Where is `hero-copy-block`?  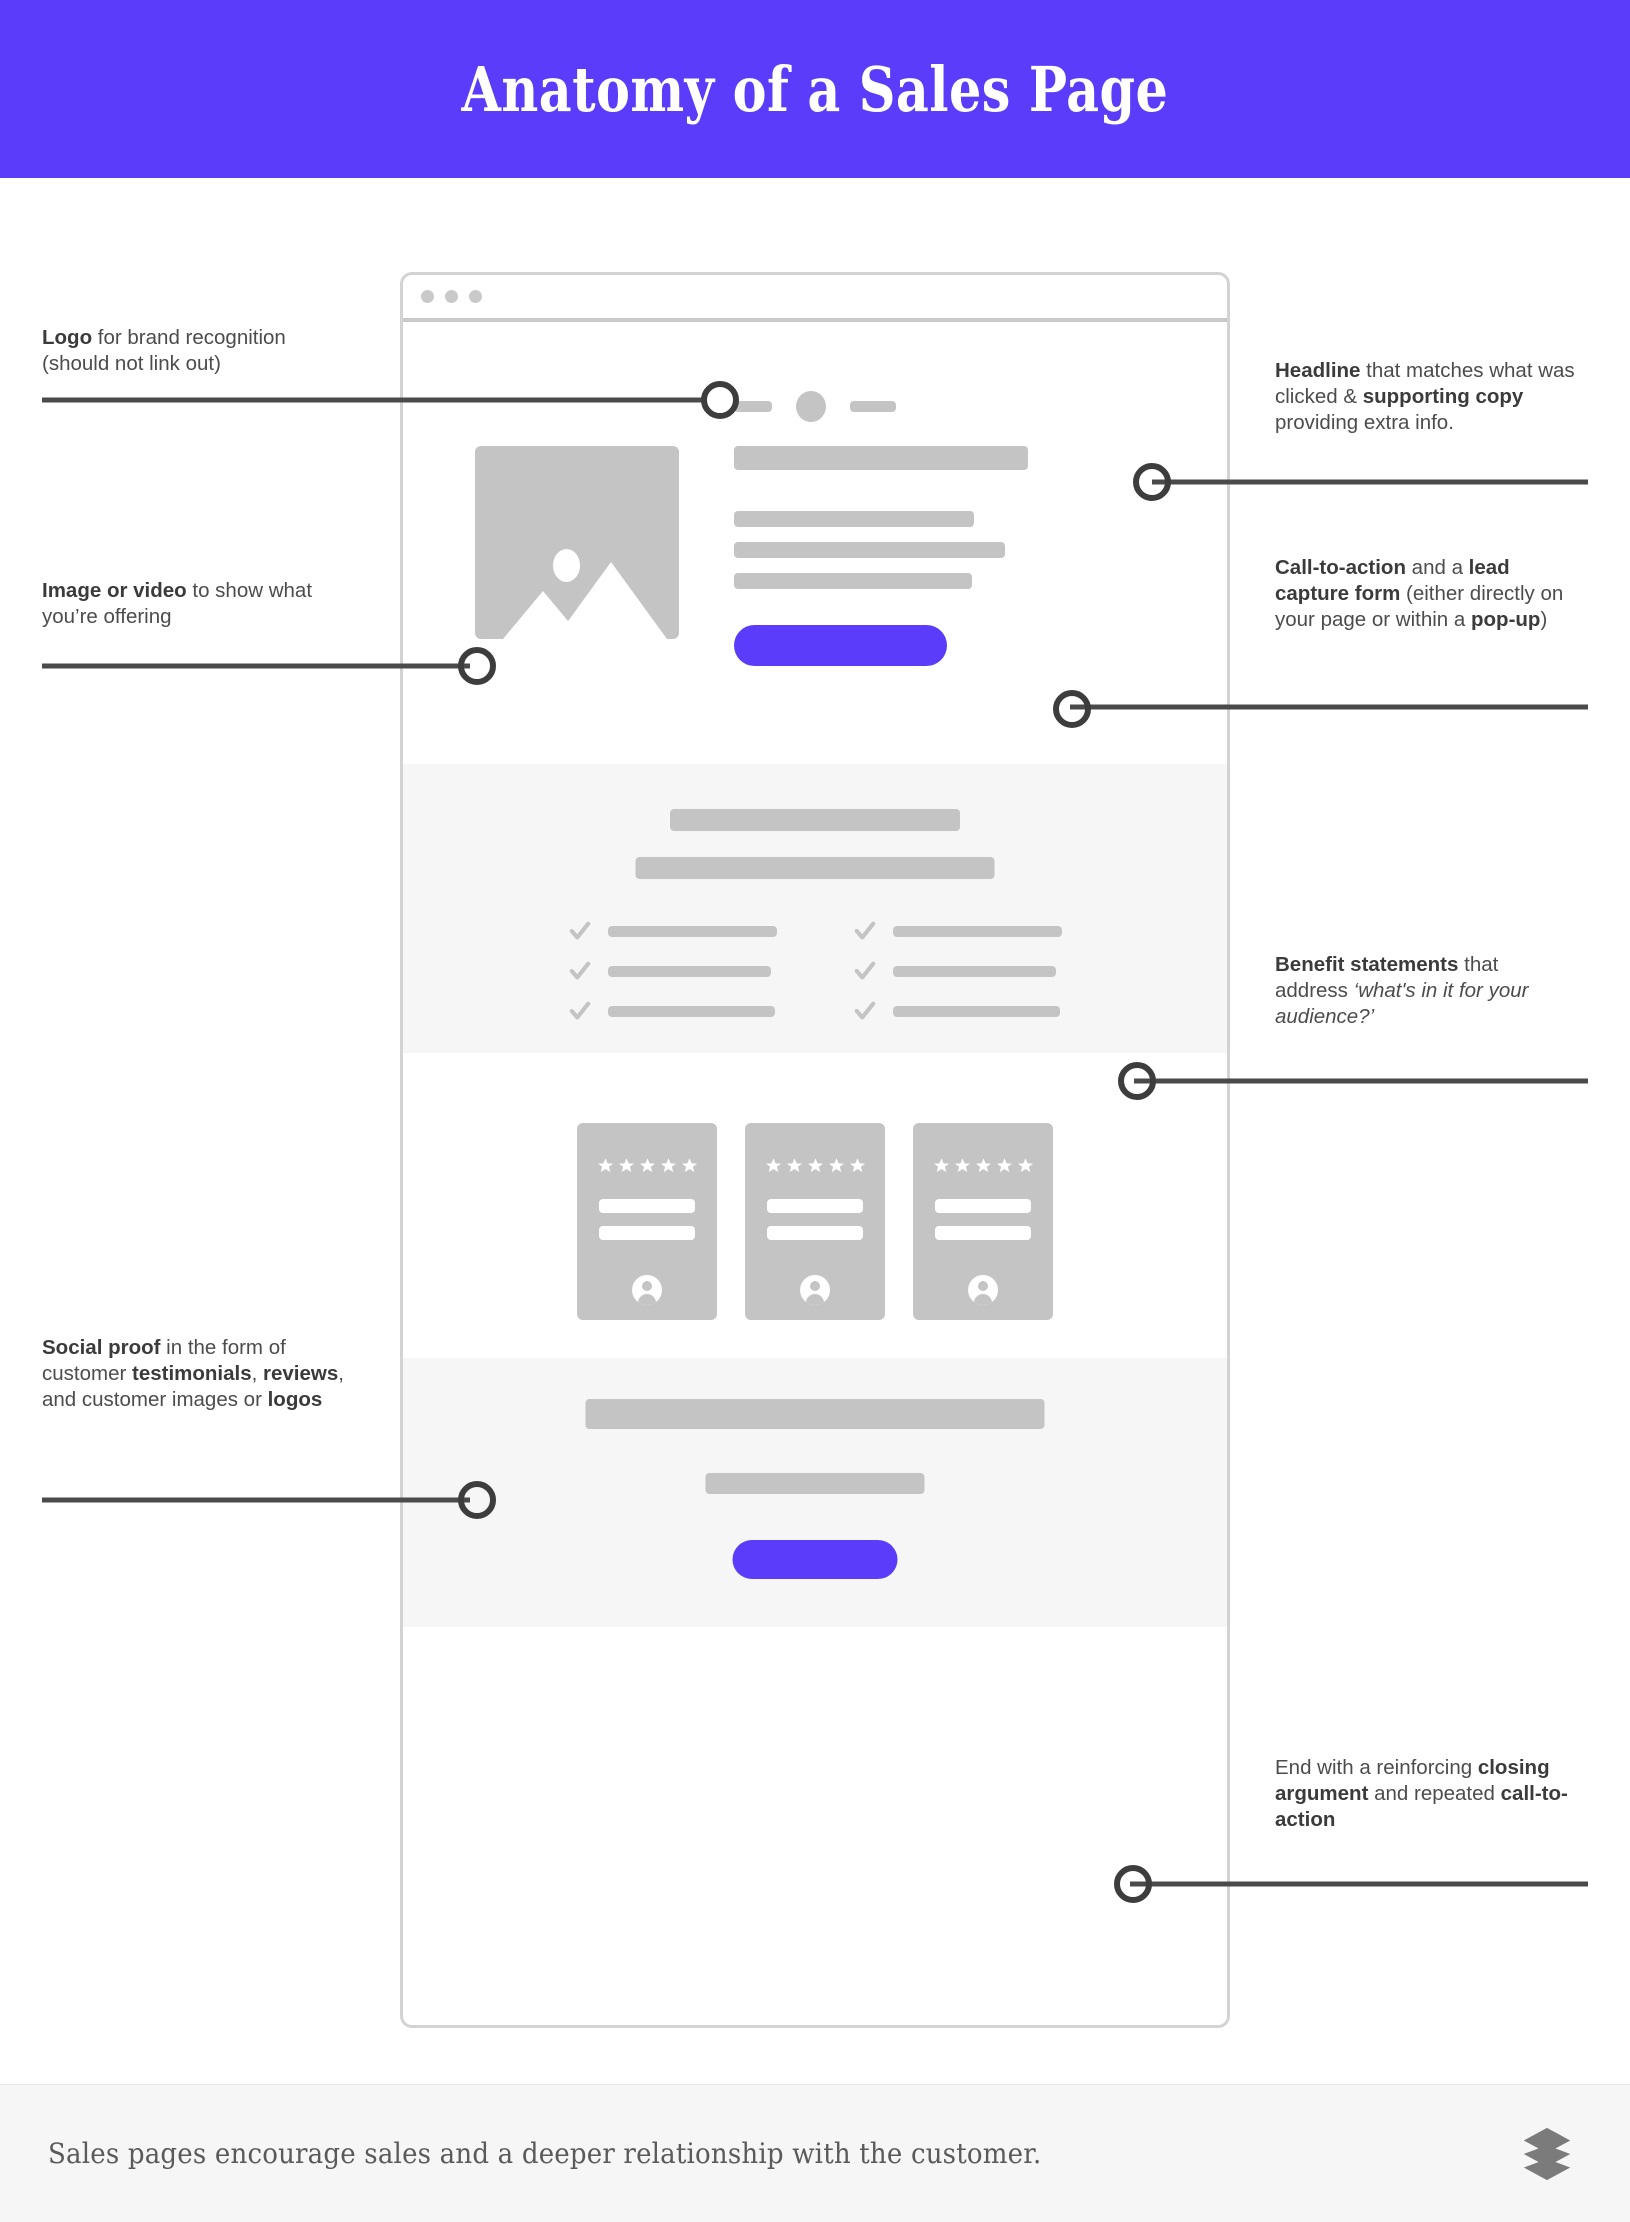
hero-copy-block is located at coordinates (884, 556).